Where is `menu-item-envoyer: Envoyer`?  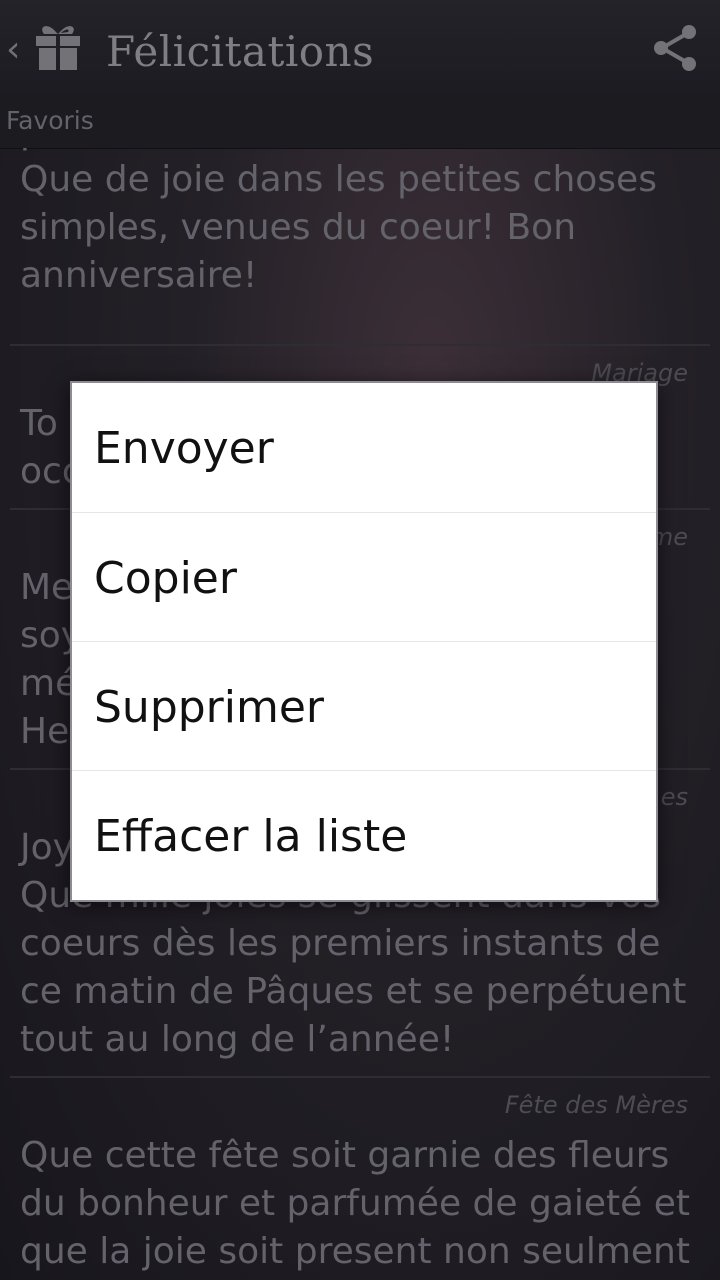 menu-item-envoyer: Envoyer is located at coordinates (364, 447).